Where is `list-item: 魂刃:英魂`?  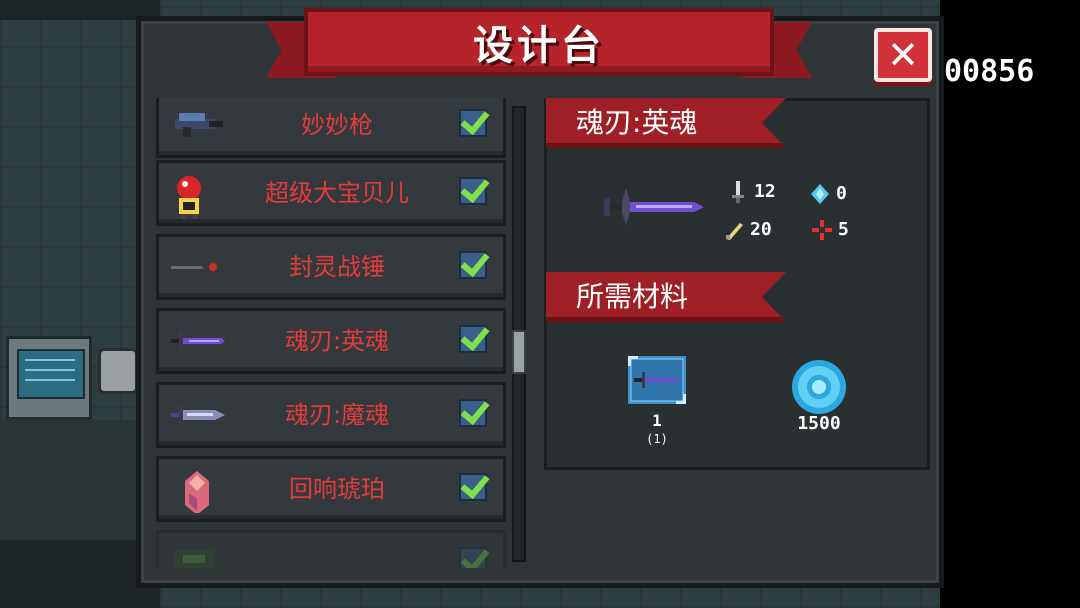 list-item: 魂刃:英魂 is located at coordinates (331, 341).